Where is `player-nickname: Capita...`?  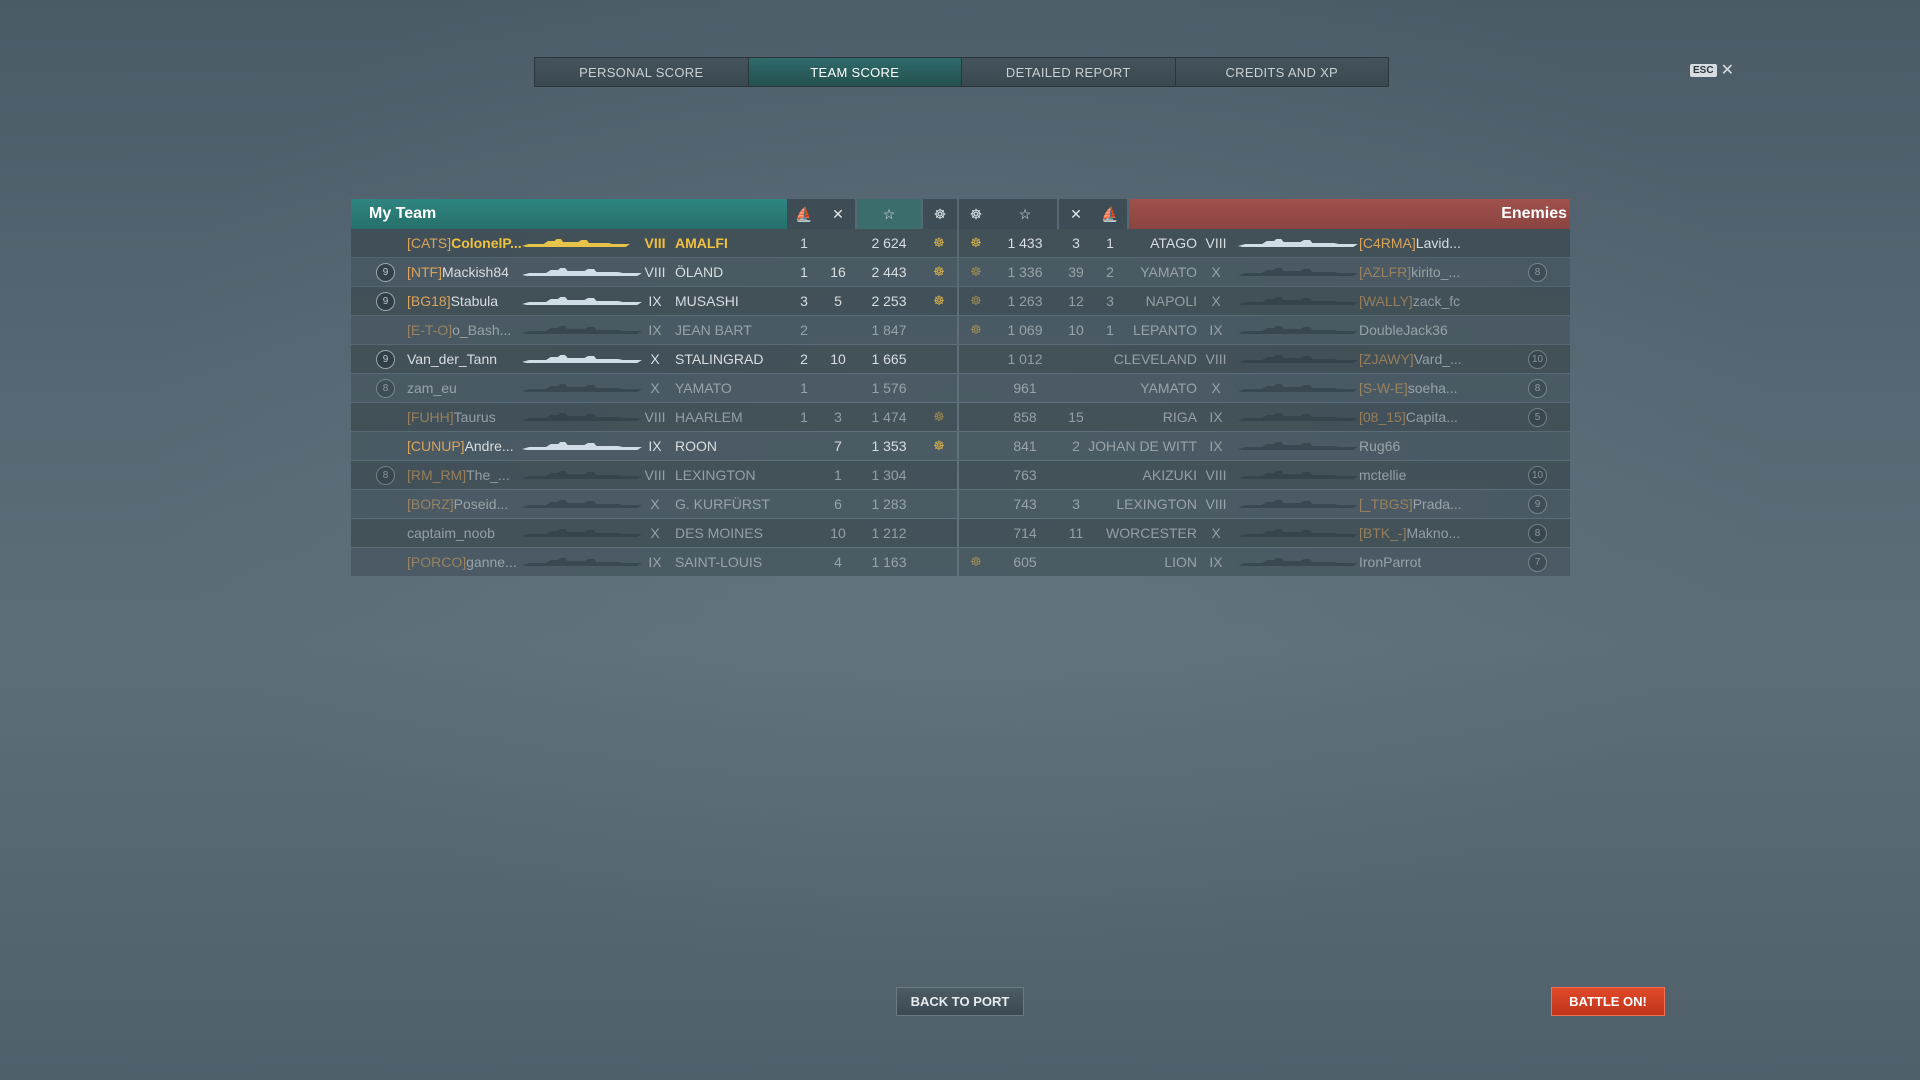
player-nickname: Capita... is located at coordinates (1431, 417).